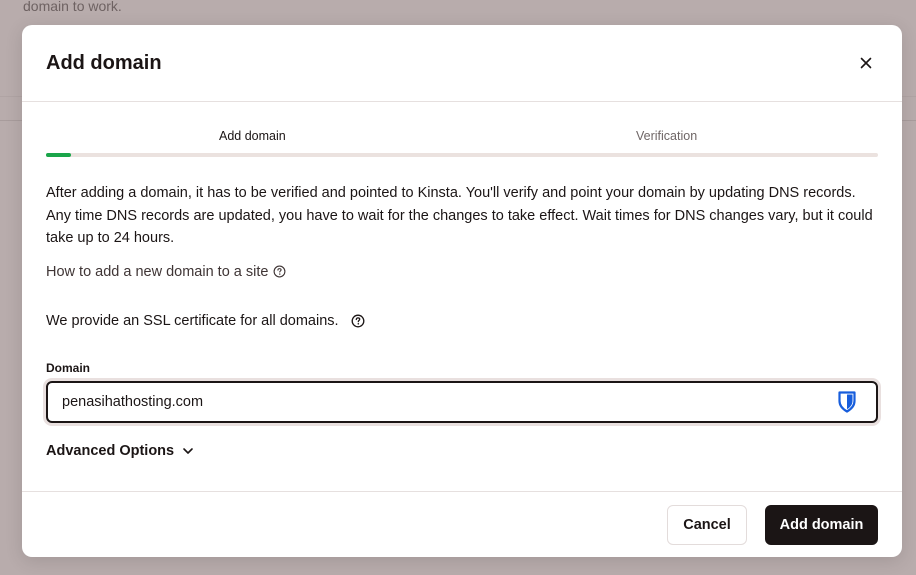 The image size is (916, 575). Describe the element at coordinates (188, 450) in the screenshot. I see `chevron-down-icon` at that location.